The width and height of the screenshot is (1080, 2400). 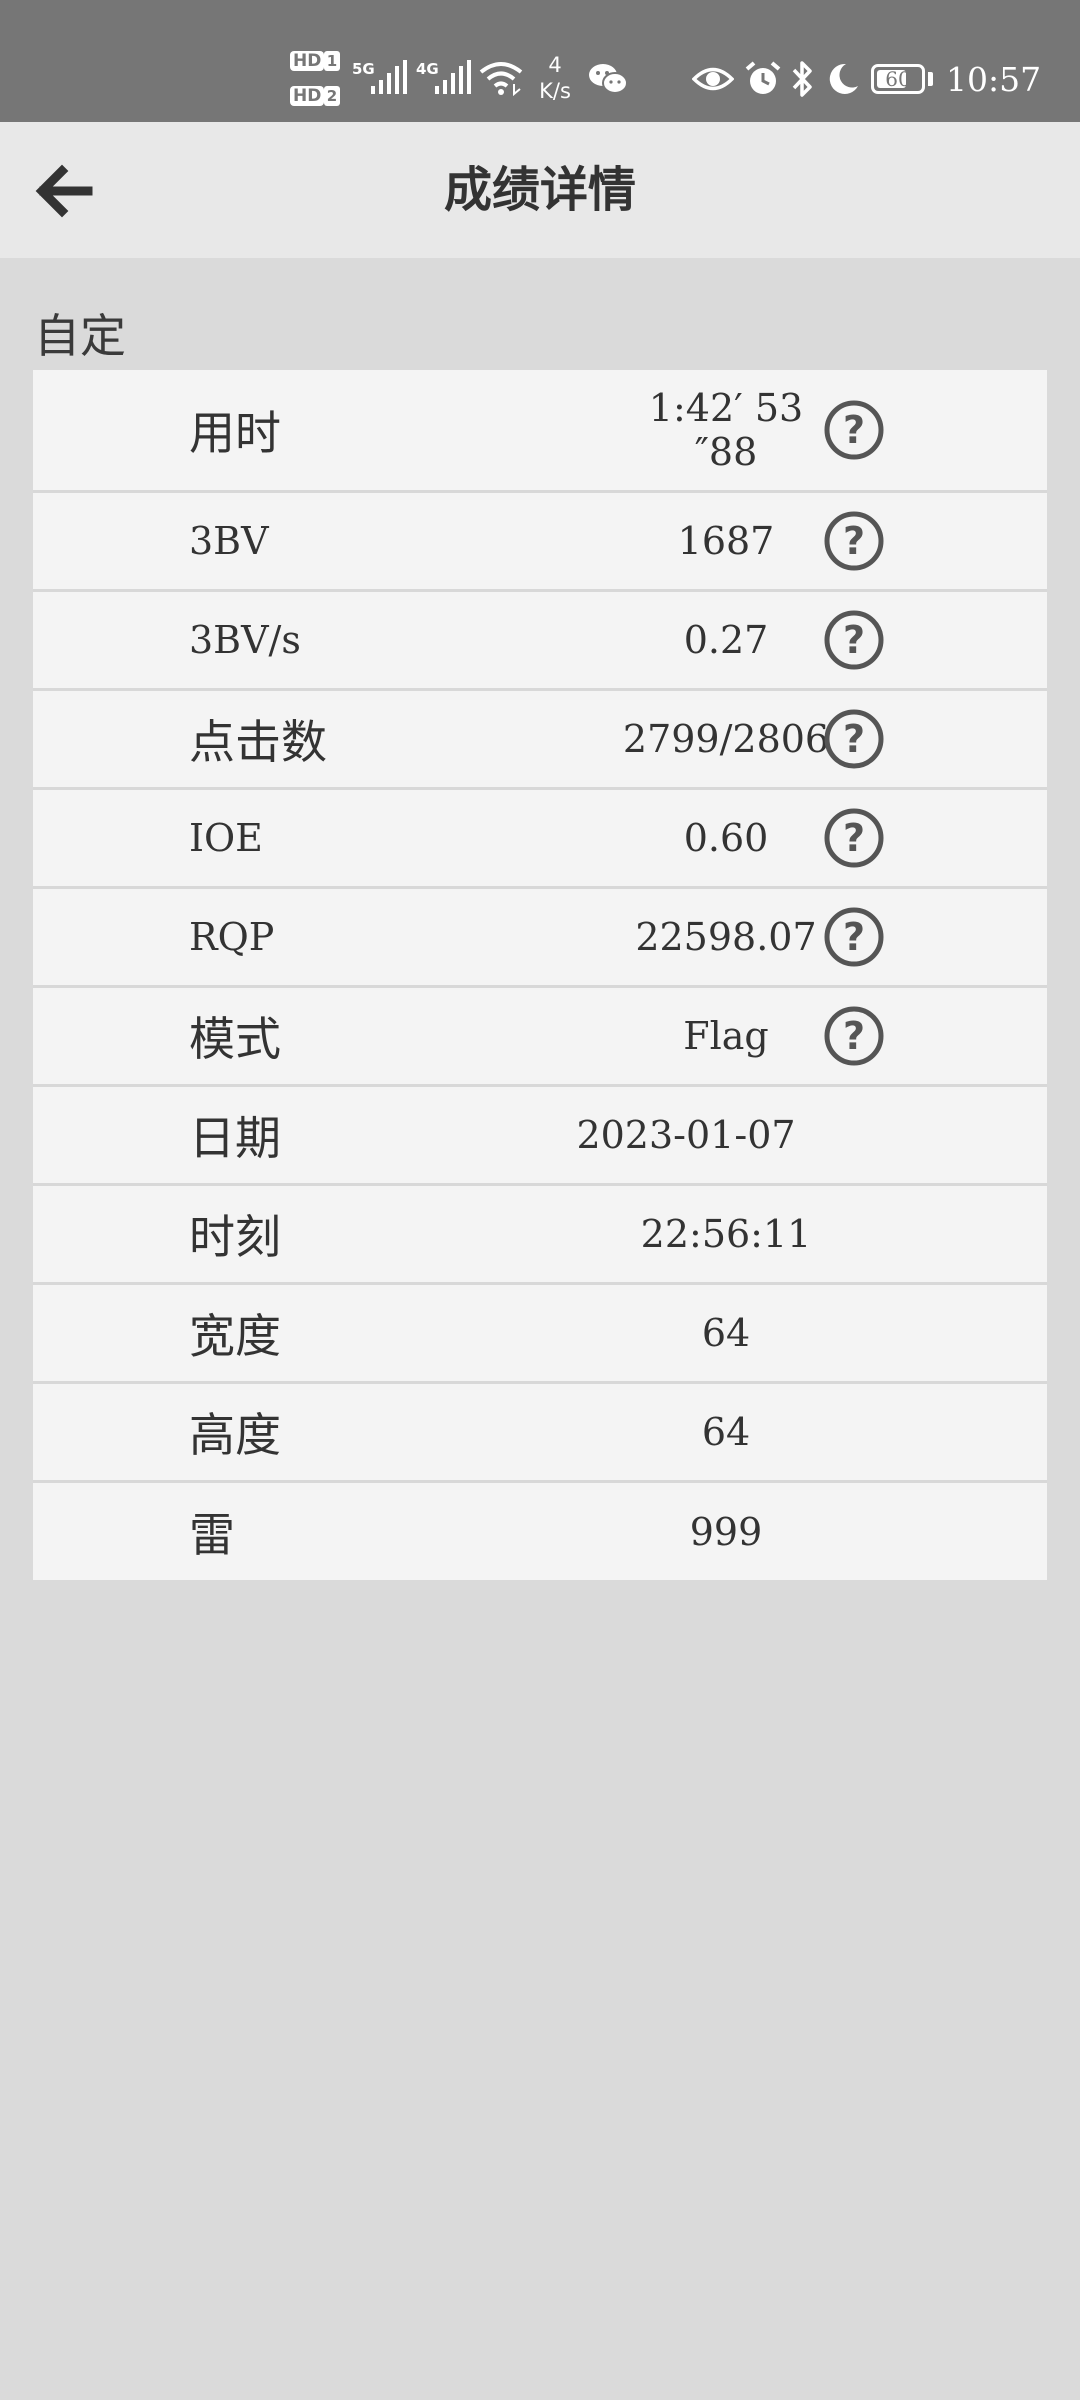 What do you see at coordinates (232, 937) in the screenshot?
I see `row-label: RQP` at bounding box center [232, 937].